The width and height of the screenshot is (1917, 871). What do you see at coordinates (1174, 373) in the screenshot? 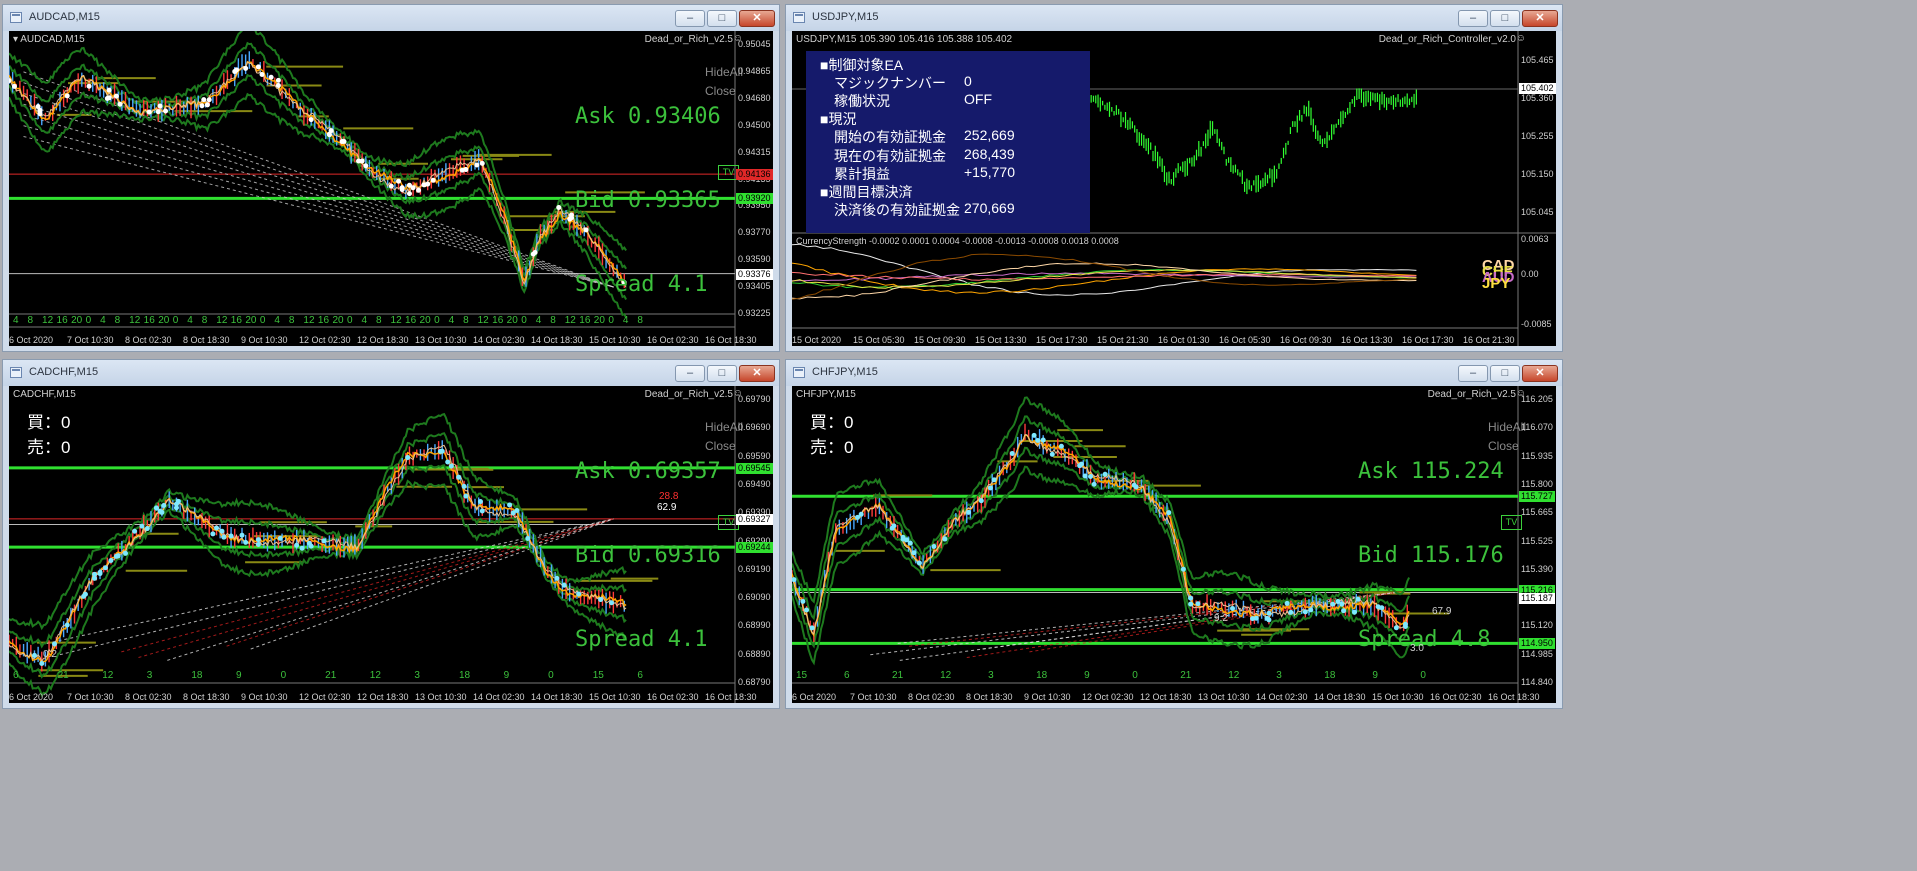
I see `title-bar: CHFJPY,M15 – □ ✕` at bounding box center [1174, 373].